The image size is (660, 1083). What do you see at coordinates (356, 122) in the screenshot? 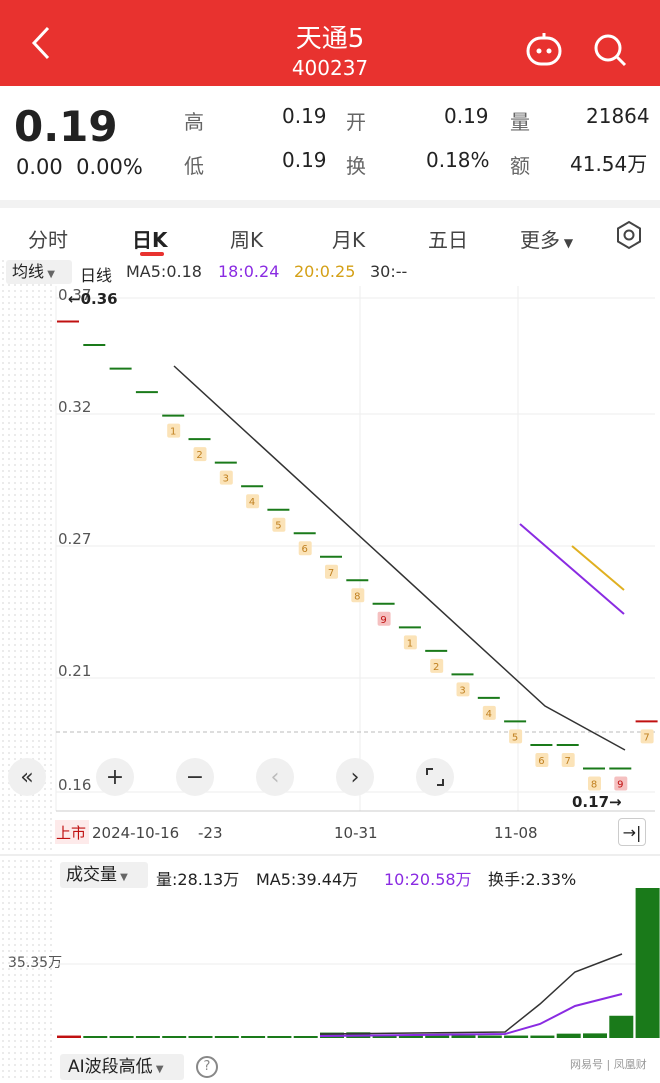
I see `open-label: 开` at bounding box center [356, 122].